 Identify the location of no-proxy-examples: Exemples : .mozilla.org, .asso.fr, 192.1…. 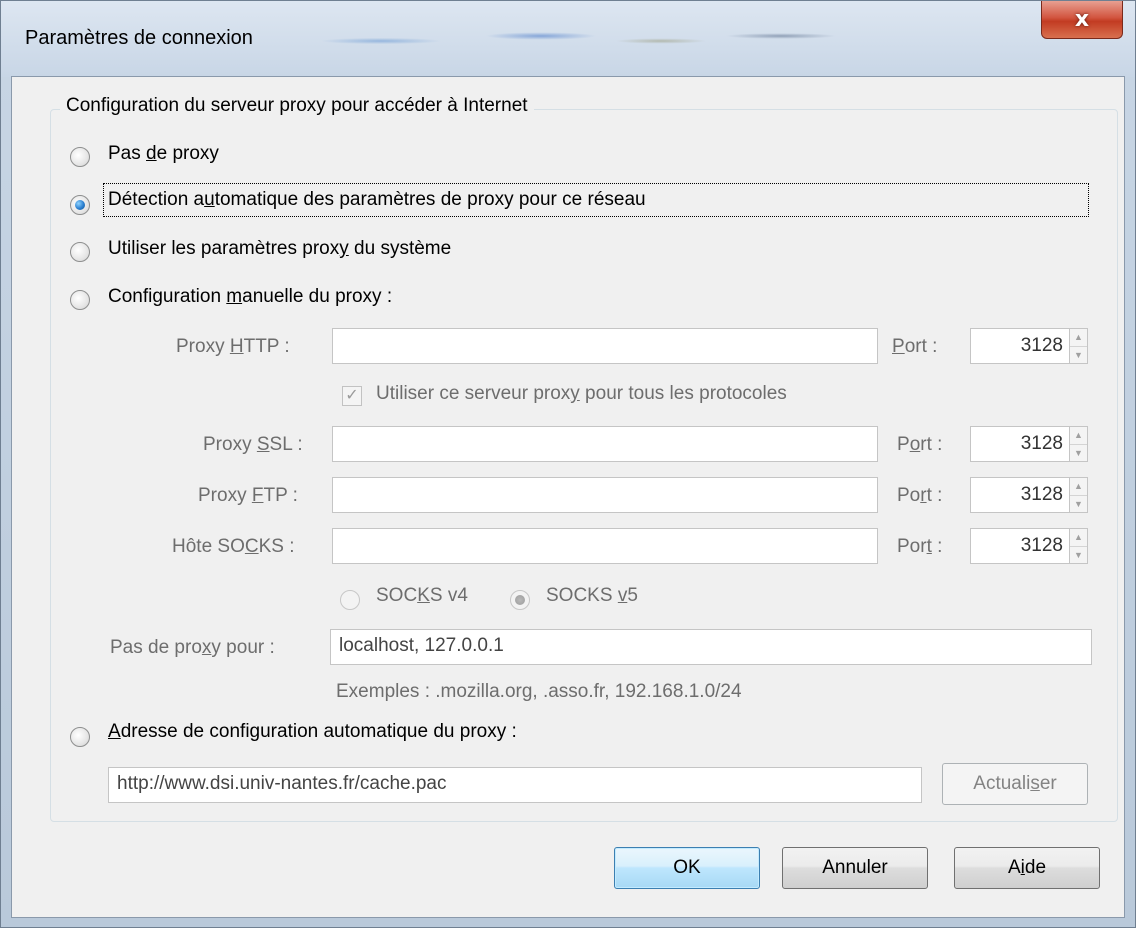
(539, 691).